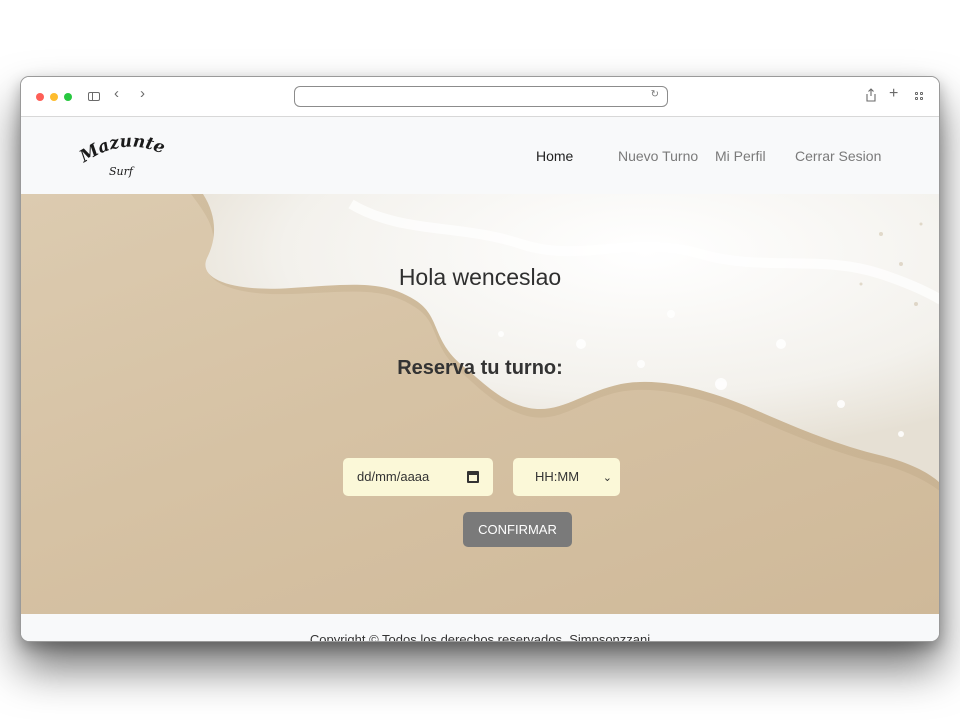 The image size is (960, 720). I want to click on address-bar: ↻, so click(481, 96).